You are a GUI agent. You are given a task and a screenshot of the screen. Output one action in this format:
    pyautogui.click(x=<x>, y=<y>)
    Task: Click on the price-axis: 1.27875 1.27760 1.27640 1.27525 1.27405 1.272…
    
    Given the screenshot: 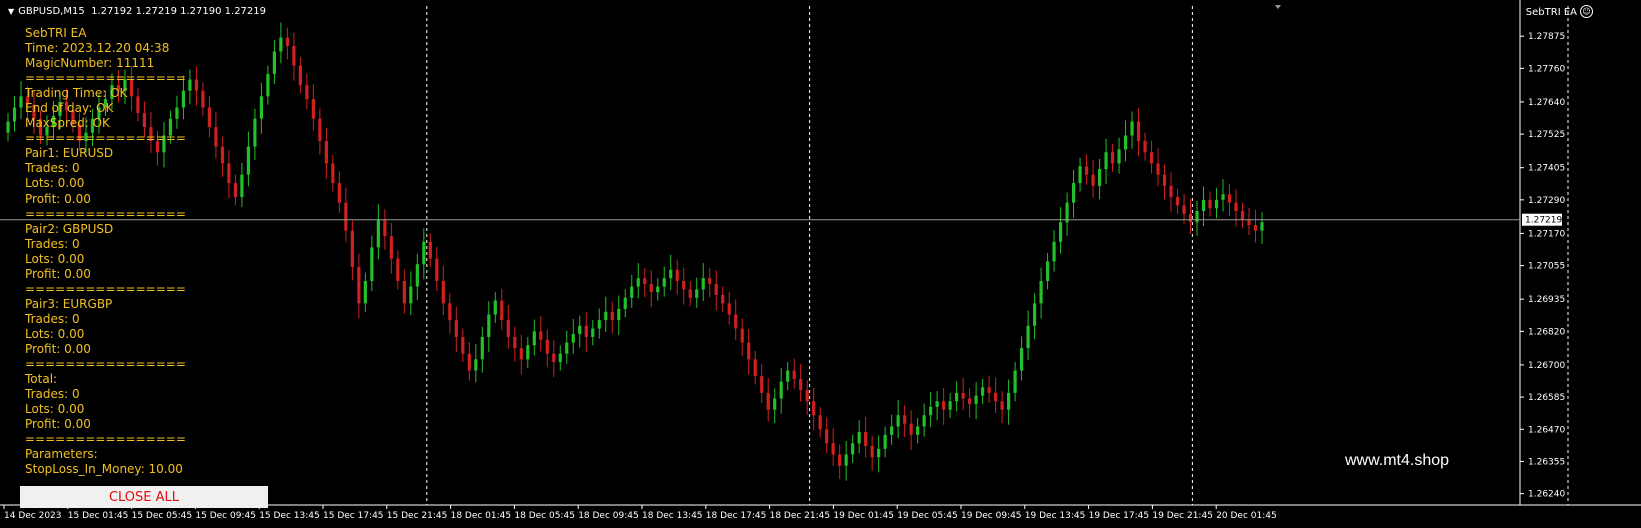 What is the action you would take?
    pyautogui.click(x=1542, y=266)
    